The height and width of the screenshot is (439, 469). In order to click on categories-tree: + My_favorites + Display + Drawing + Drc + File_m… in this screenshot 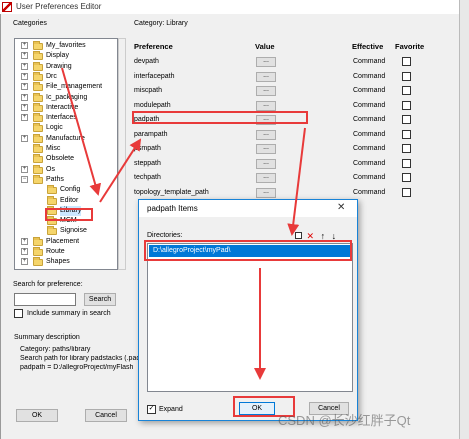, I will do `click(66, 154)`.